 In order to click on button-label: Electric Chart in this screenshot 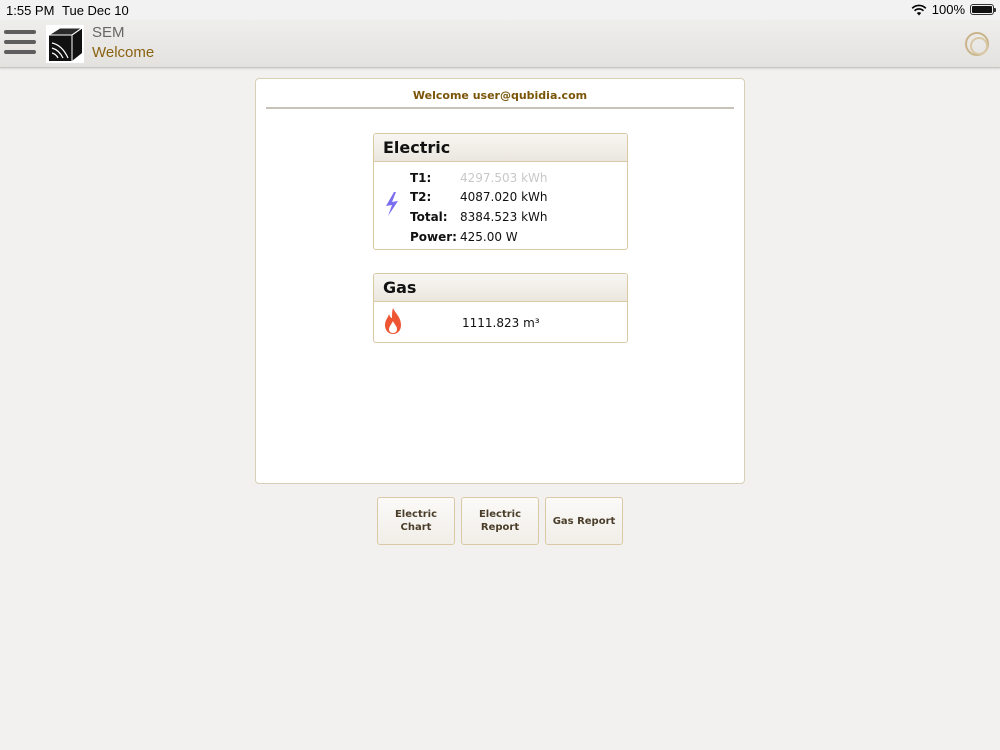, I will do `click(416, 521)`.